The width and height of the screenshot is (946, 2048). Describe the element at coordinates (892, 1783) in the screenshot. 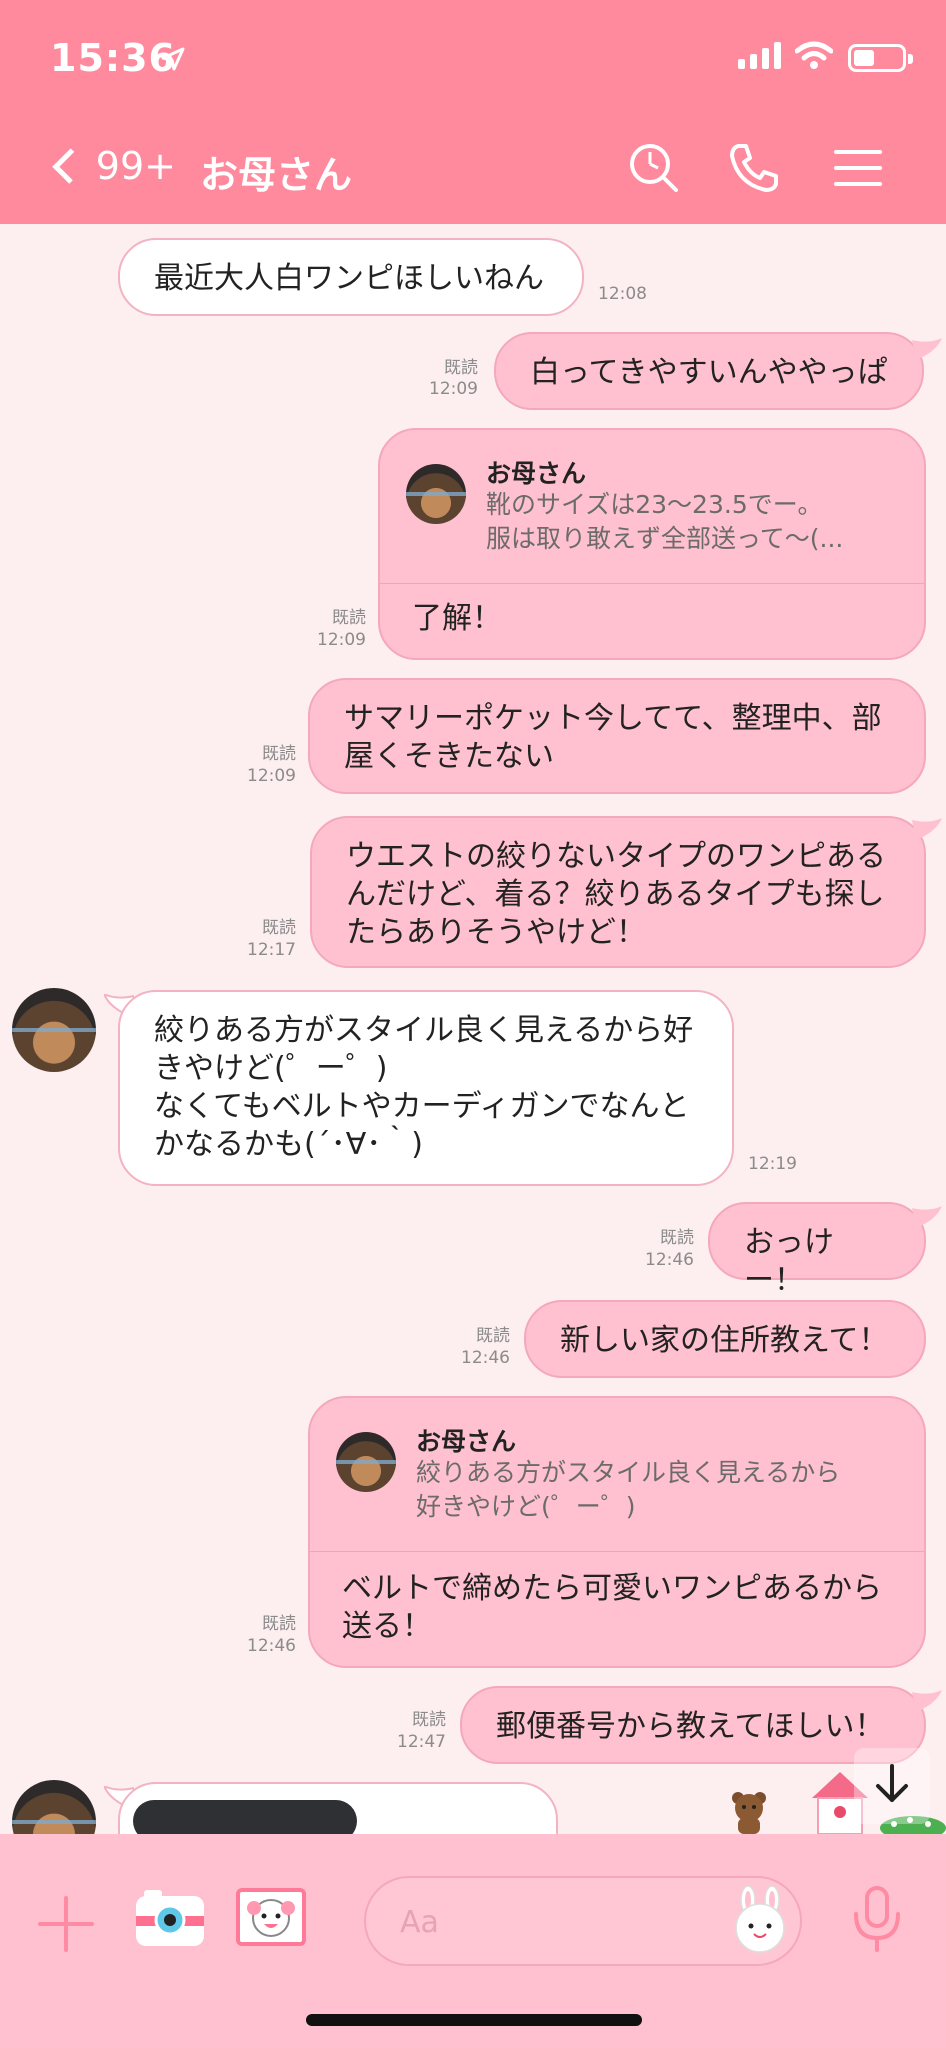

I see `arrow-down-icon` at that location.